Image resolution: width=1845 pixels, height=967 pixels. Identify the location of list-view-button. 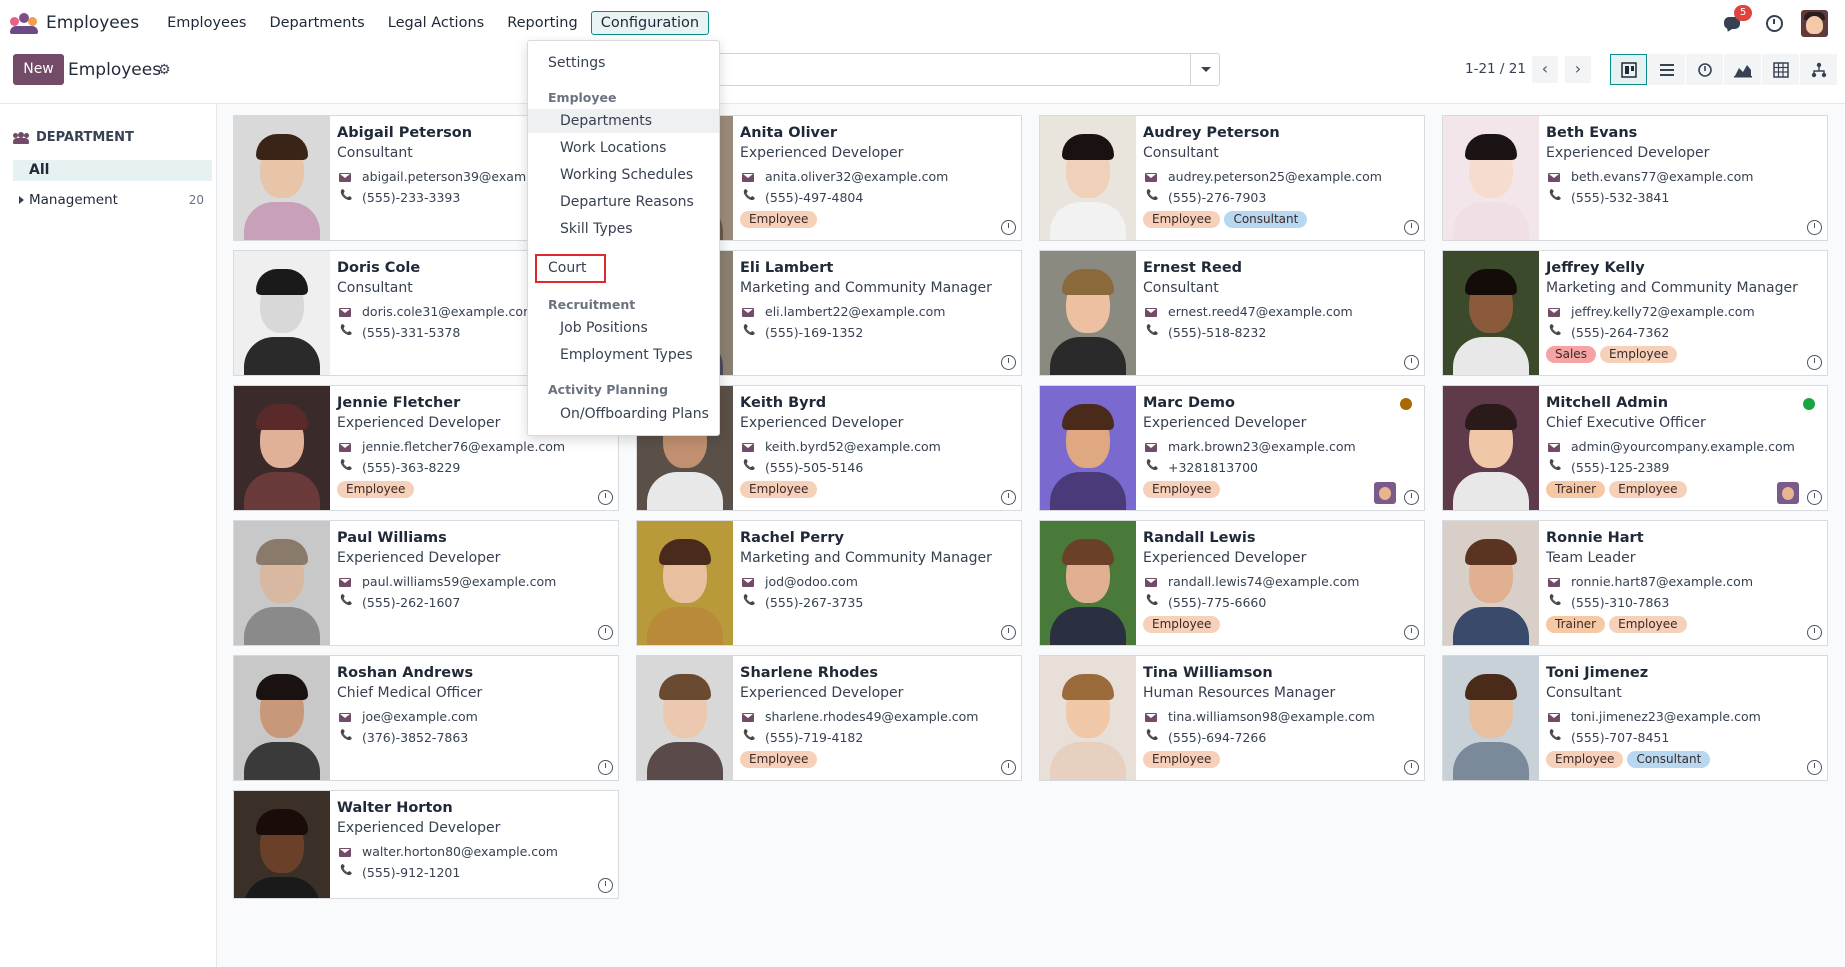
(1666, 69).